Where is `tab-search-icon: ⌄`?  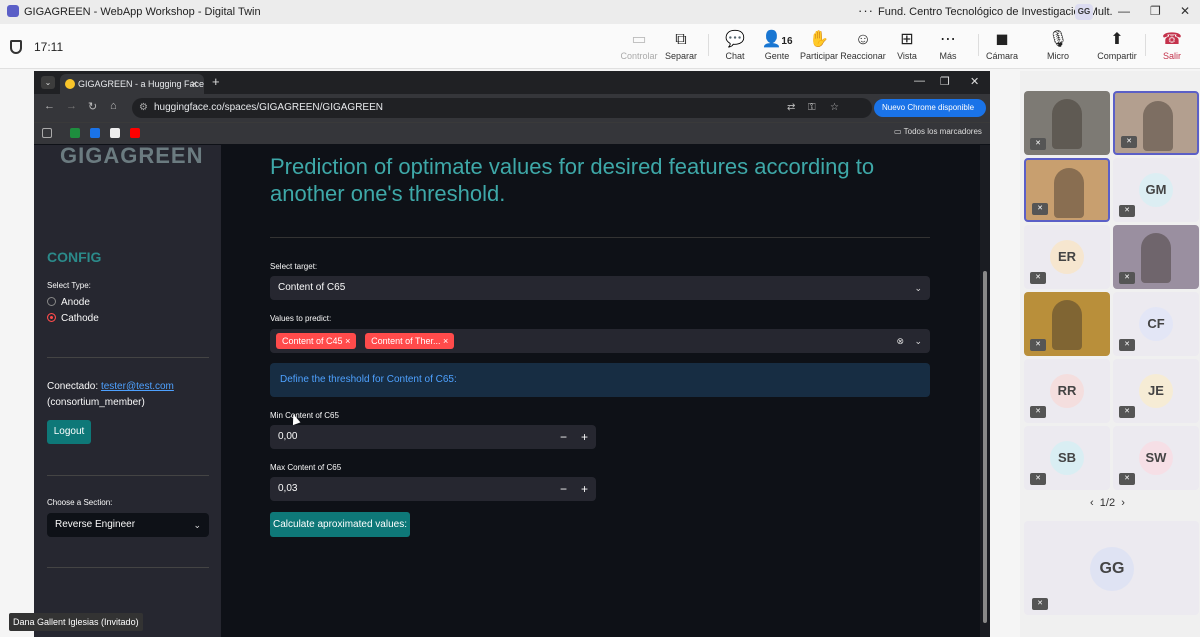 tab-search-icon: ⌄ is located at coordinates (48, 82).